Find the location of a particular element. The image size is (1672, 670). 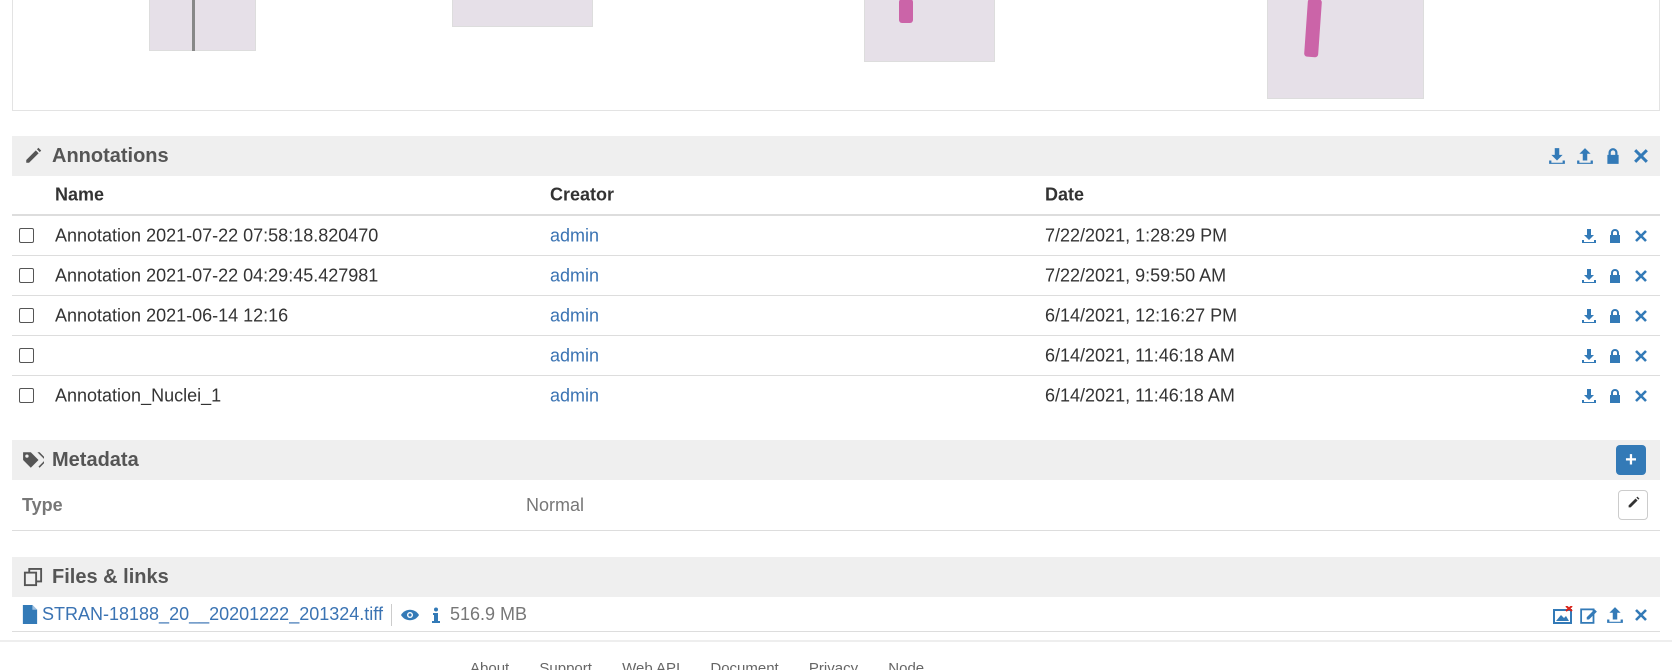

metadata-key: Type is located at coordinates (42, 505).